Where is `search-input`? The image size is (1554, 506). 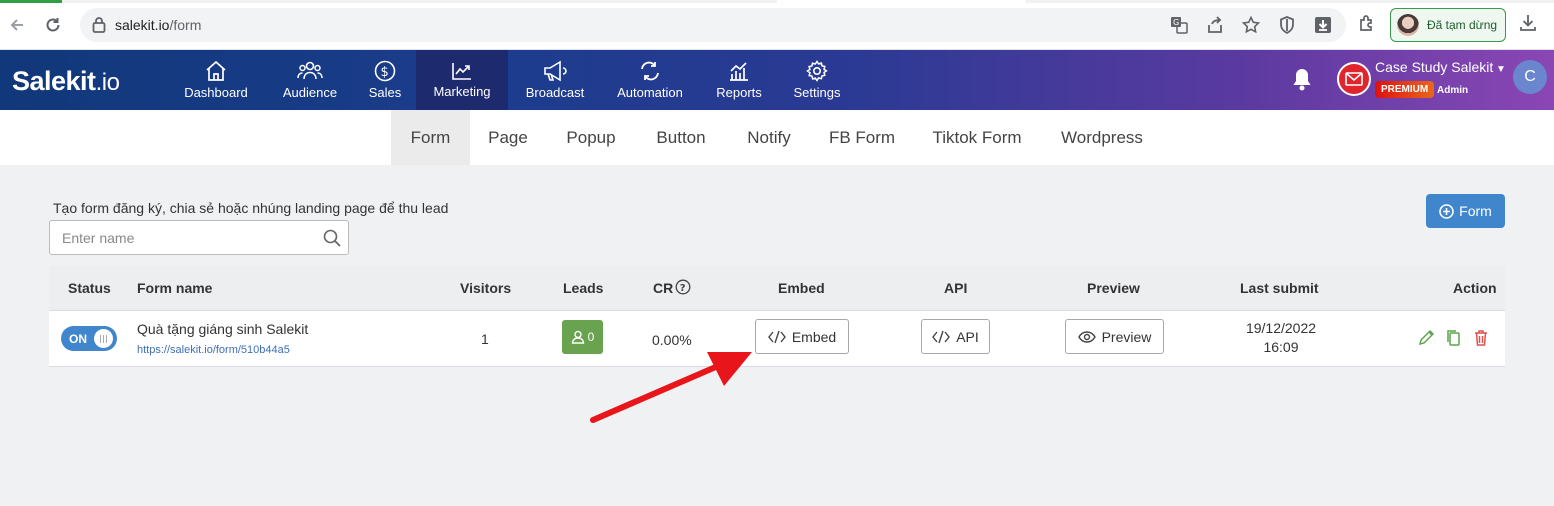 search-input is located at coordinates (180, 237).